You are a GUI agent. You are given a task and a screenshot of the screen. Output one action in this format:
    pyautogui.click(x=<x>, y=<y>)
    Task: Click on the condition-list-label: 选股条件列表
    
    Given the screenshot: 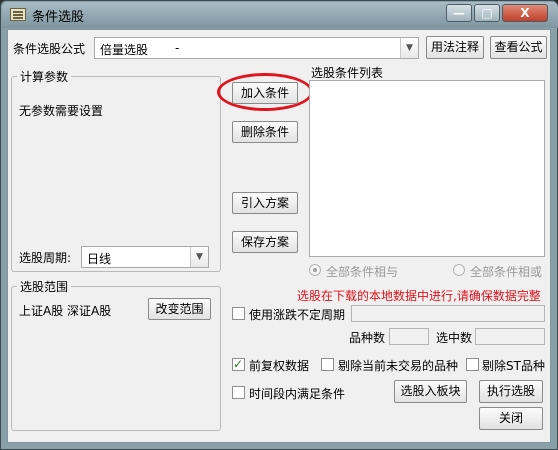 What is the action you would take?
    pyautogui.click(x=347, y=73)
    